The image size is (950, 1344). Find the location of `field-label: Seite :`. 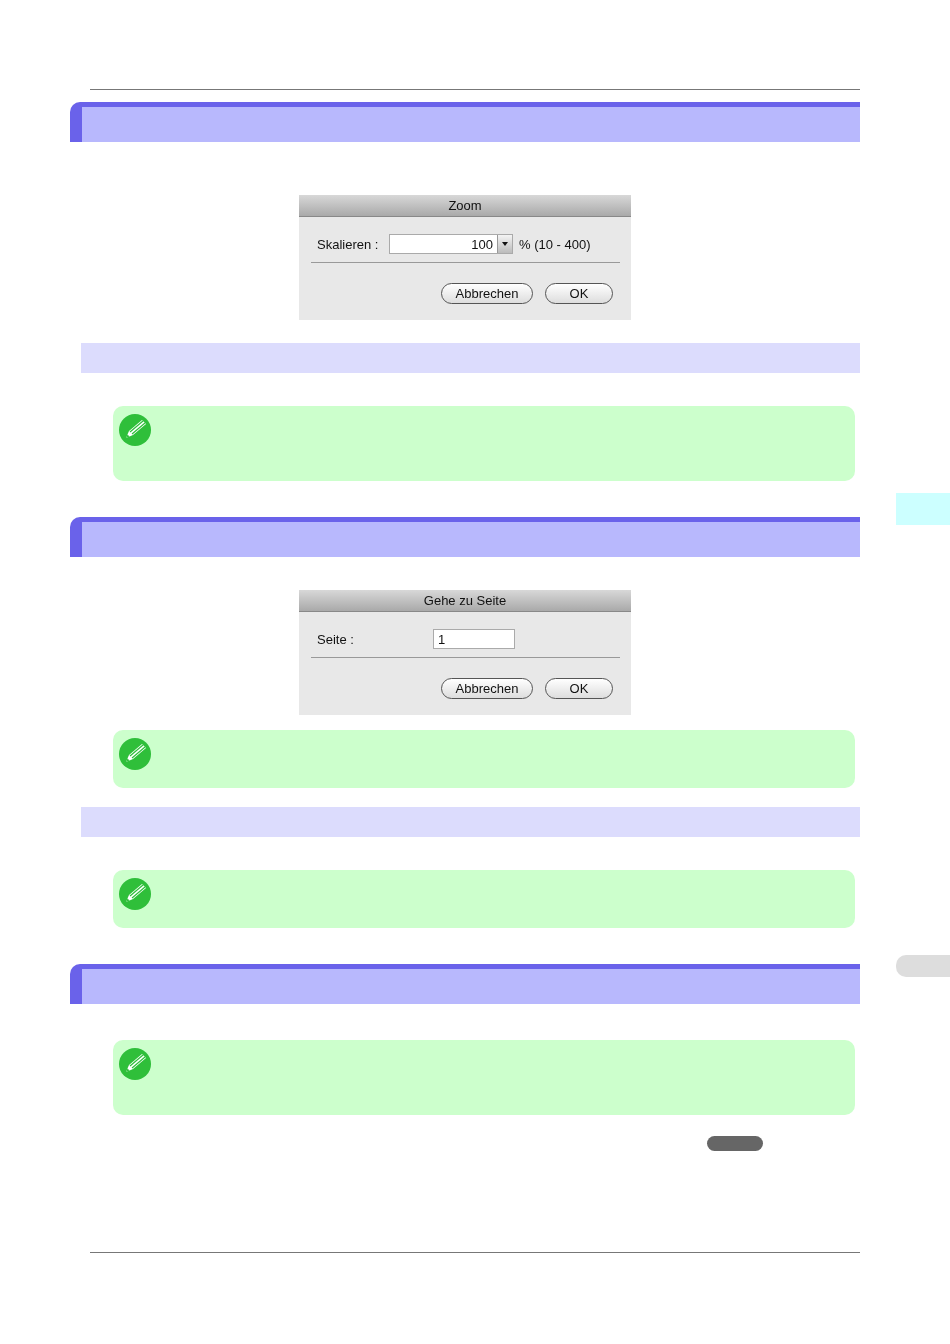

field-label: Seite : is located at coordinates (336, 639).